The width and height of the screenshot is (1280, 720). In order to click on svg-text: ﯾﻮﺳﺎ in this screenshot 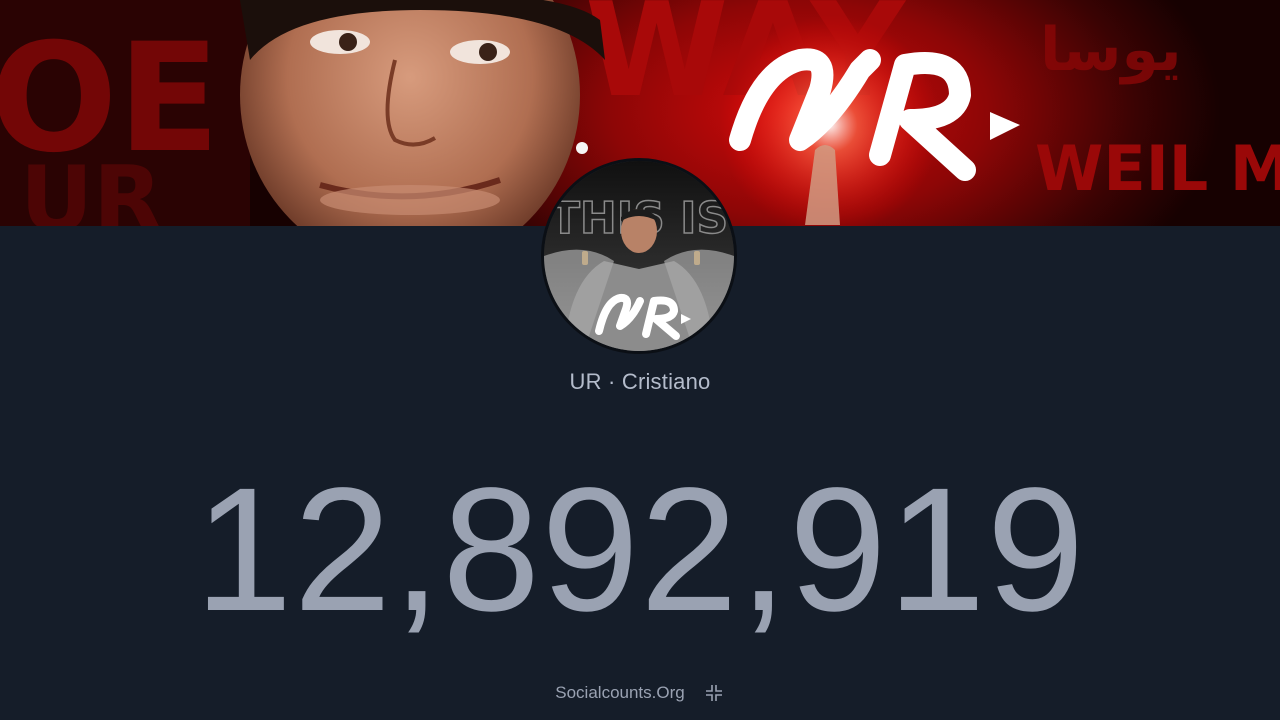, I will do `click(1111, 50)`.